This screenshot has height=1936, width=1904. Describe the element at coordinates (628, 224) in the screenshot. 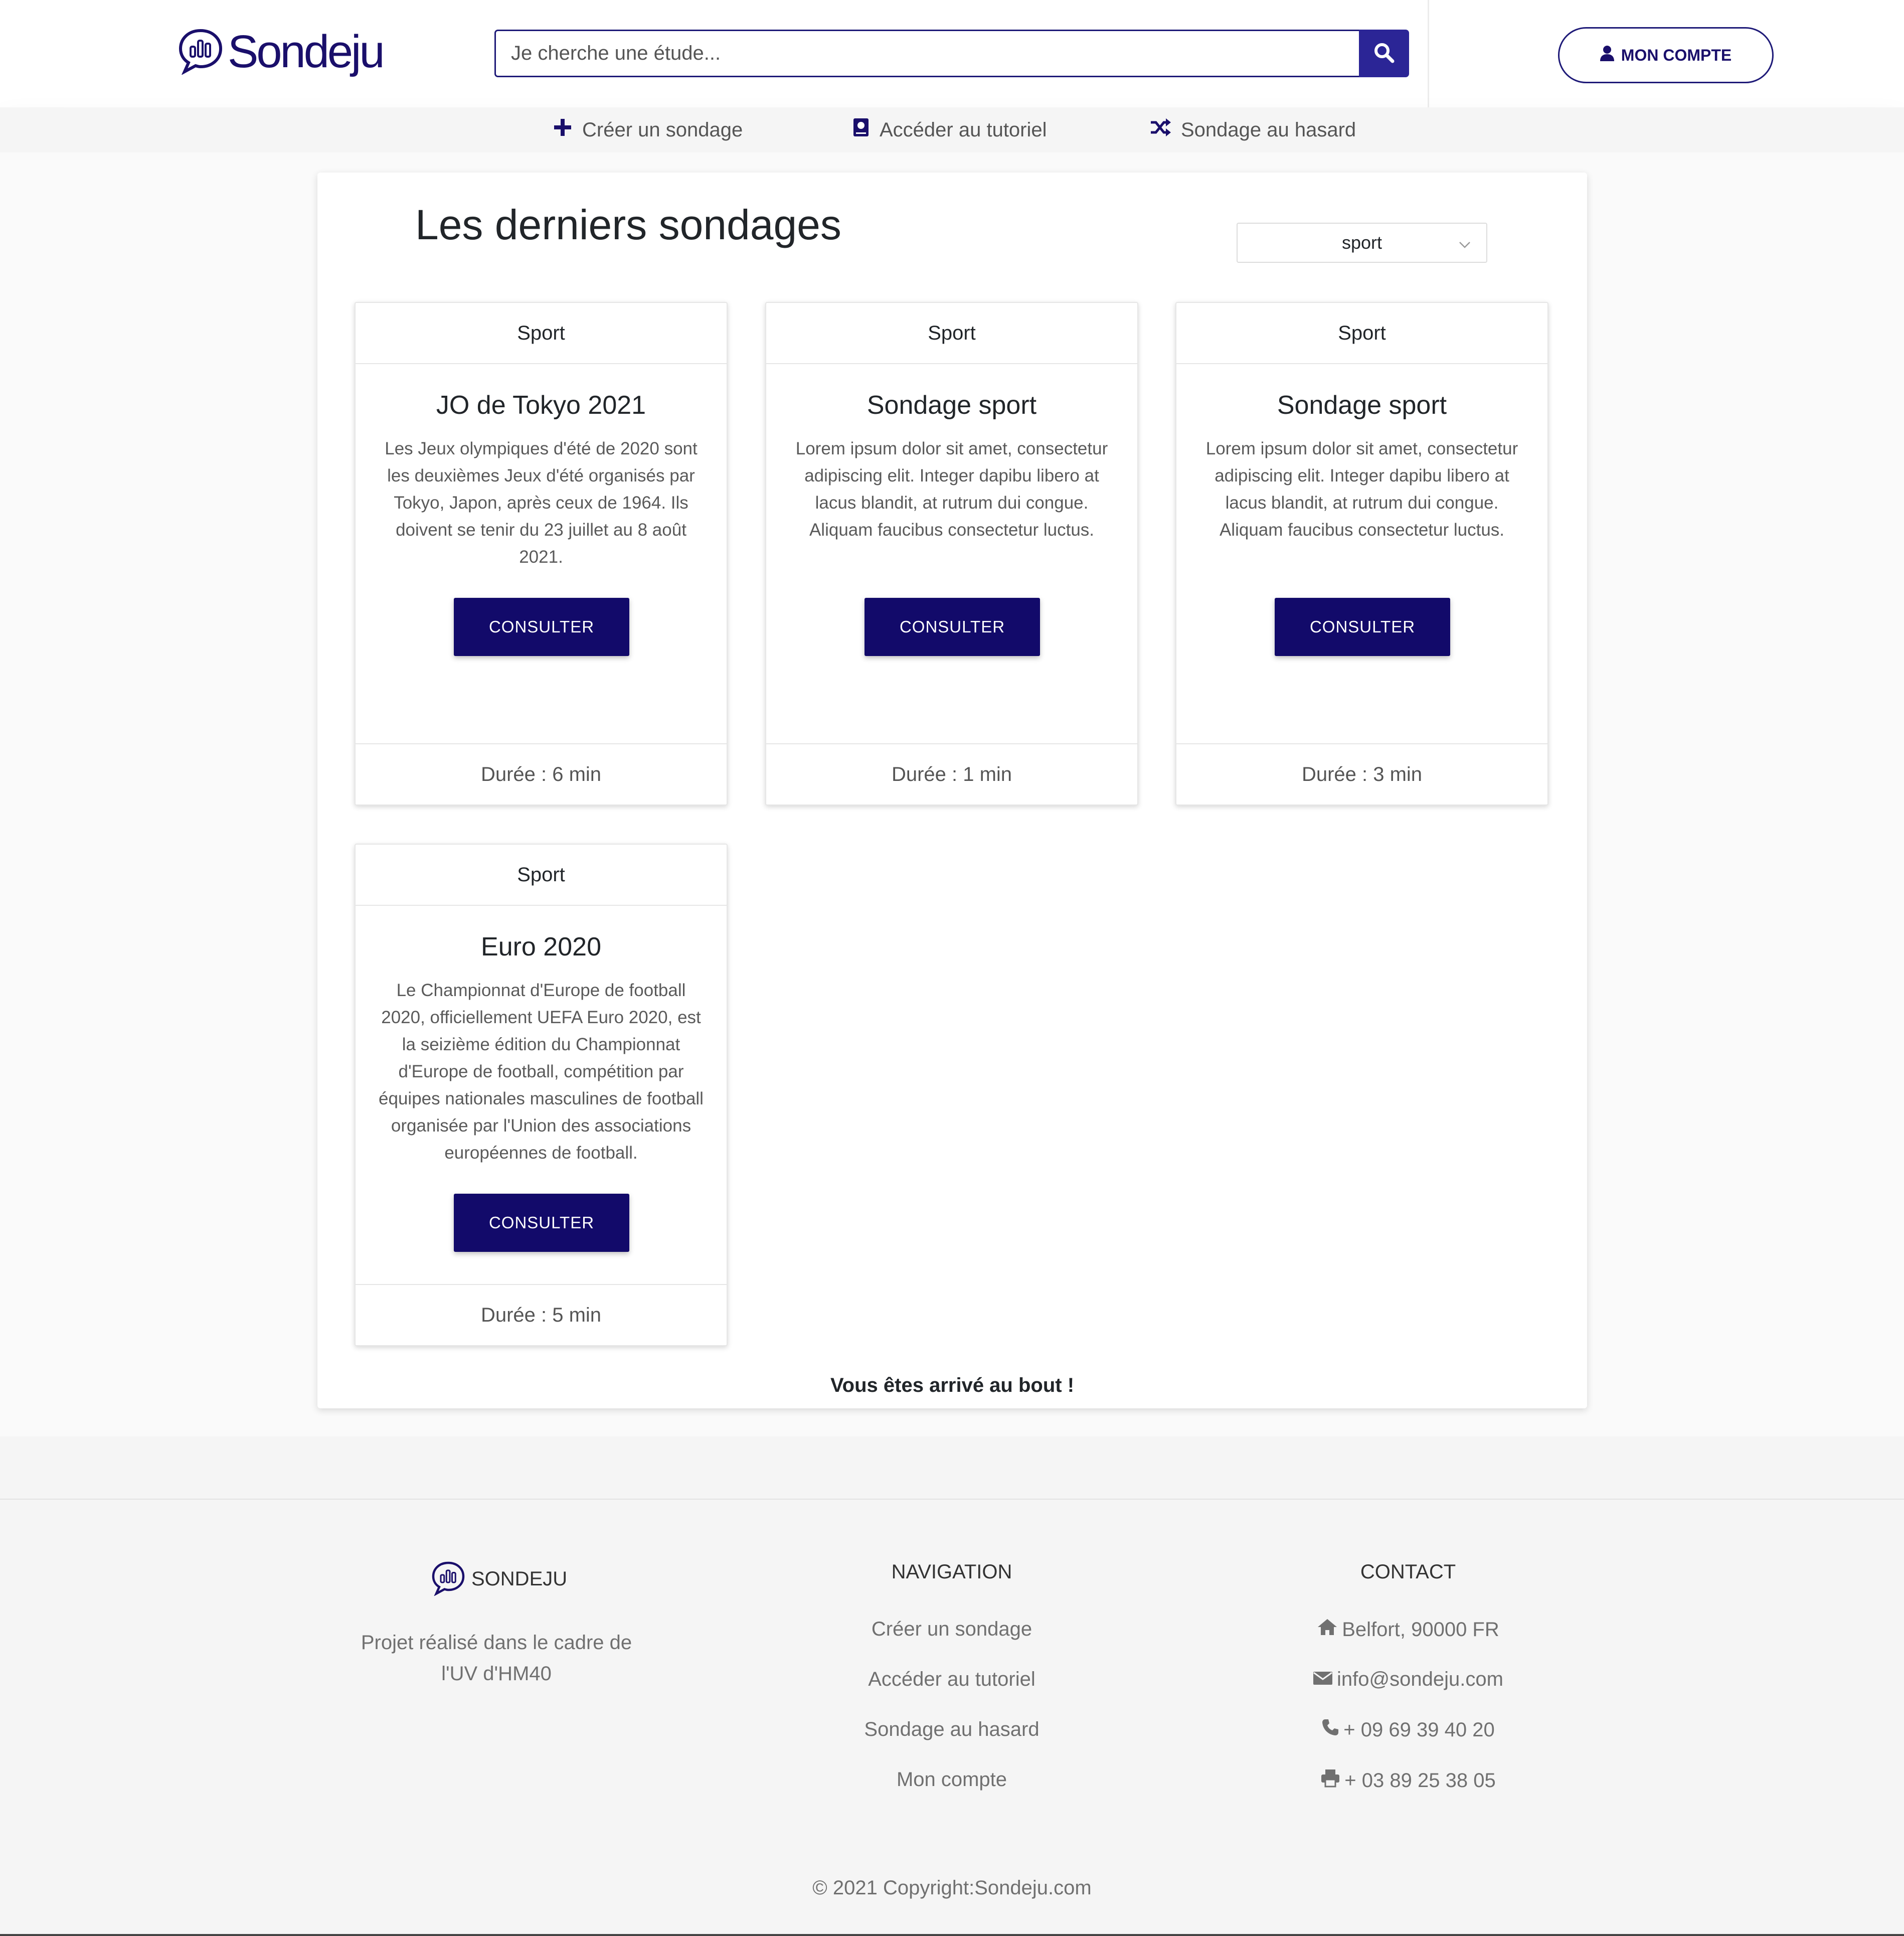

I see `page-title: Les derniers sondages` at that location.